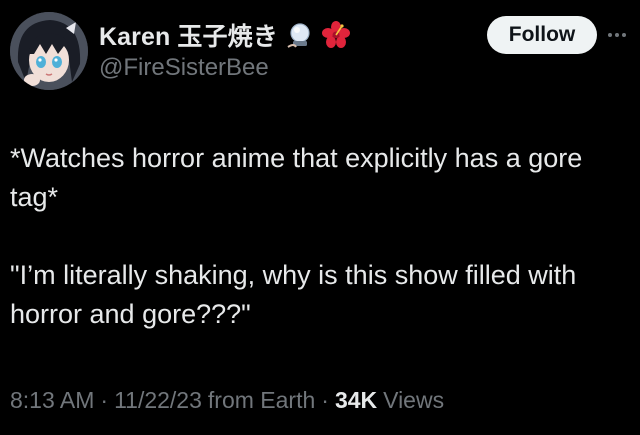  Describe the element at coordinates (188, 35) in the screenshot. I see `display-name: Karen 玉子焼き` at that location.